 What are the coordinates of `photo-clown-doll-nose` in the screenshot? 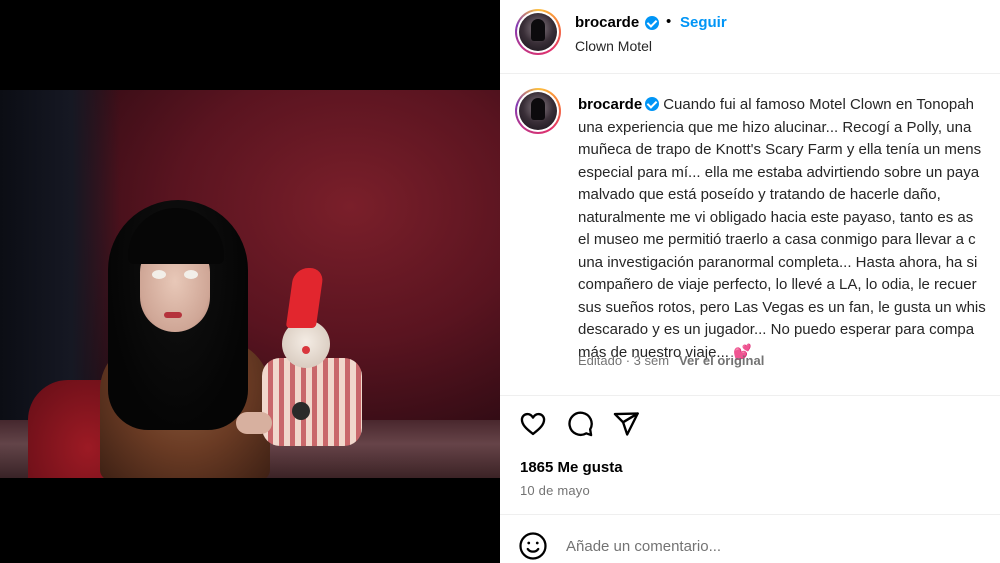 It's located at (306, 350).